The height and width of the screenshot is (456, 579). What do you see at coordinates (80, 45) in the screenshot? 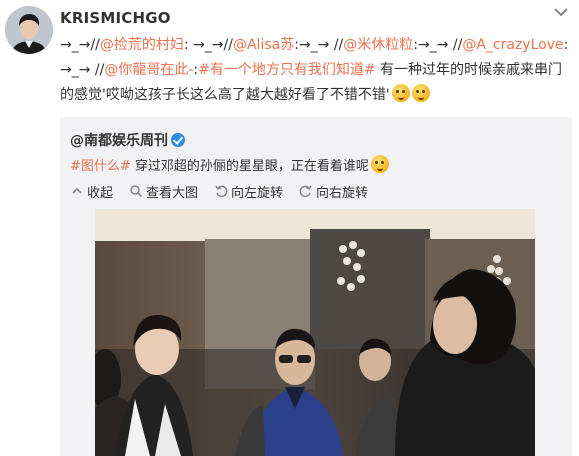
I see `post-part: →_→//` at bounding box center [80, 45].